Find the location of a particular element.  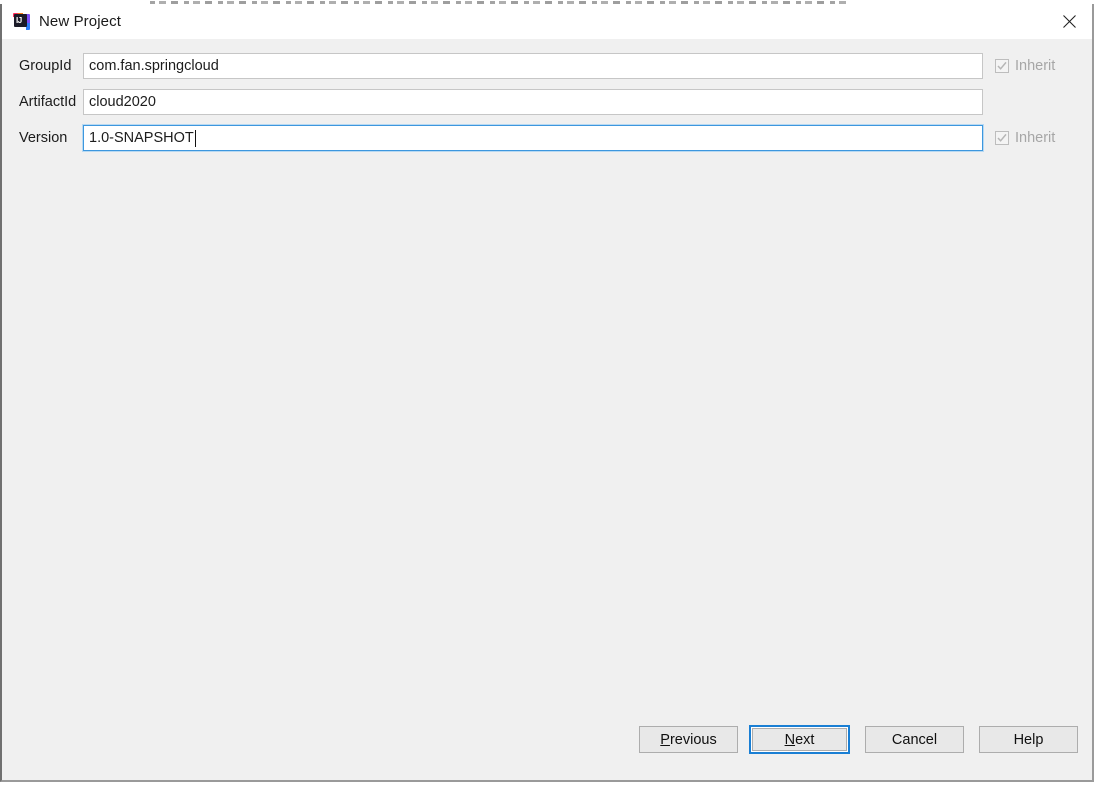

dialog-titlebar: IJ New Project is located at coordinates (547, 21).